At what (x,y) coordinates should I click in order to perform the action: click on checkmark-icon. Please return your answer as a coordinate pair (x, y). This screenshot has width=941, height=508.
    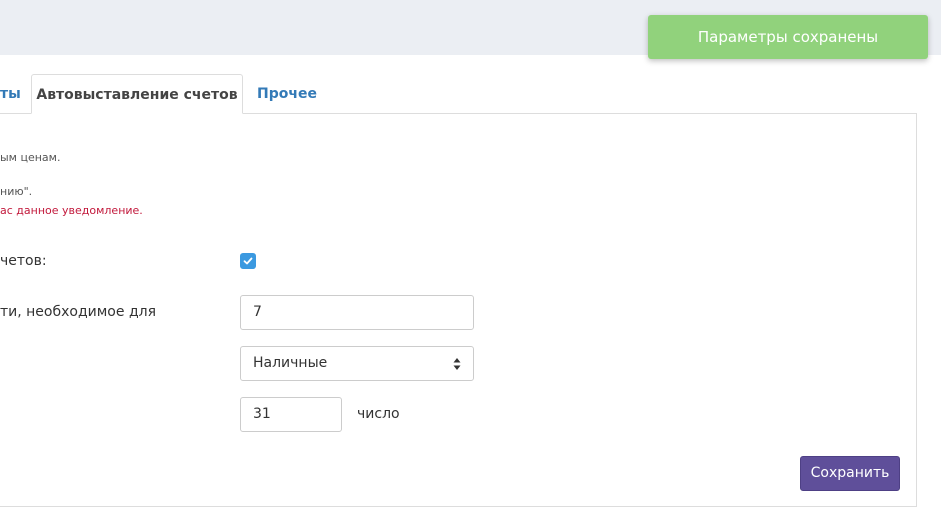
    Looking at the image, I should click on (248, 261).